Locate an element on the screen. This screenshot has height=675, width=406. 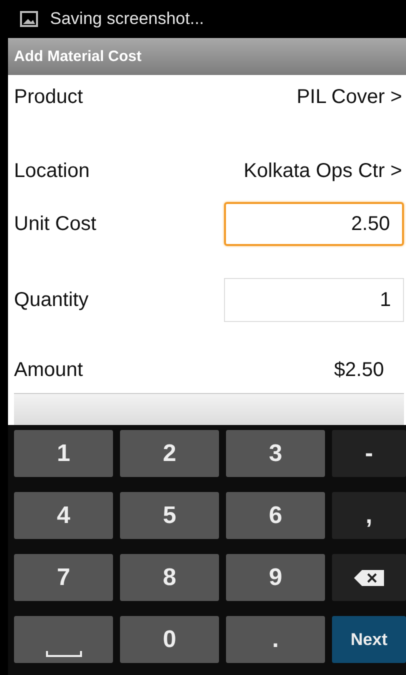
keyboard-key: 7 is located at coordinates (63, 577).